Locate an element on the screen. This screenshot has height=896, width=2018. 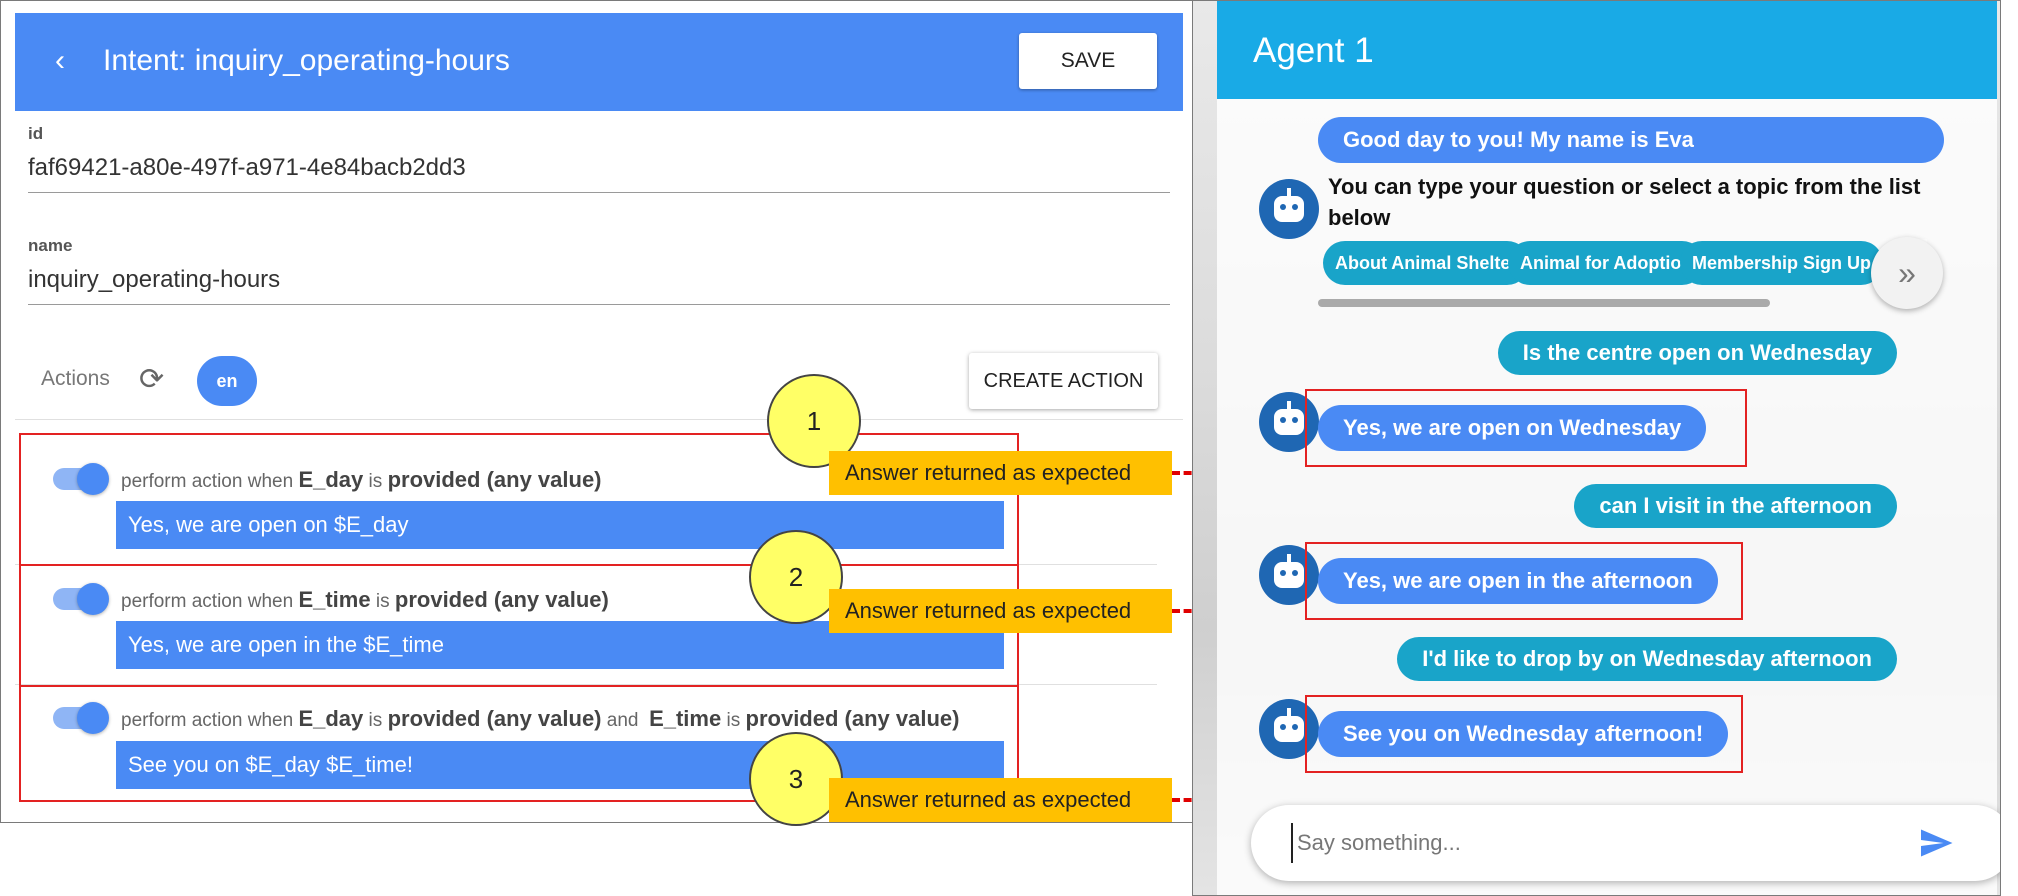
message-input-bar is located at coordinates (1625, 843).